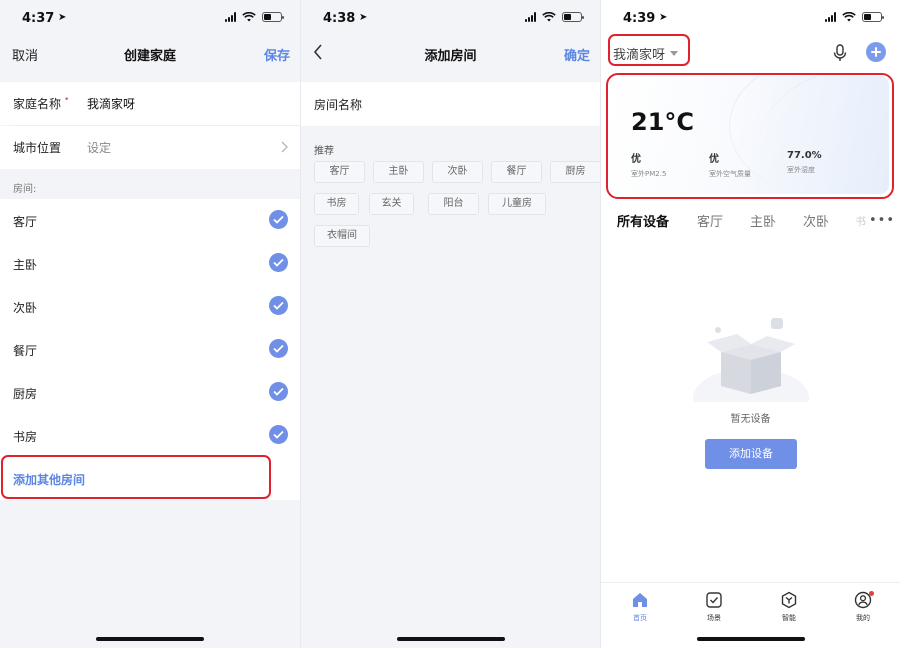 The height and width of the screenshot is (648, 900). What do you see at coordinates (391, 204) in the screenshot?
I see `room-chip: 玄关` at bounding box center [391, 204].